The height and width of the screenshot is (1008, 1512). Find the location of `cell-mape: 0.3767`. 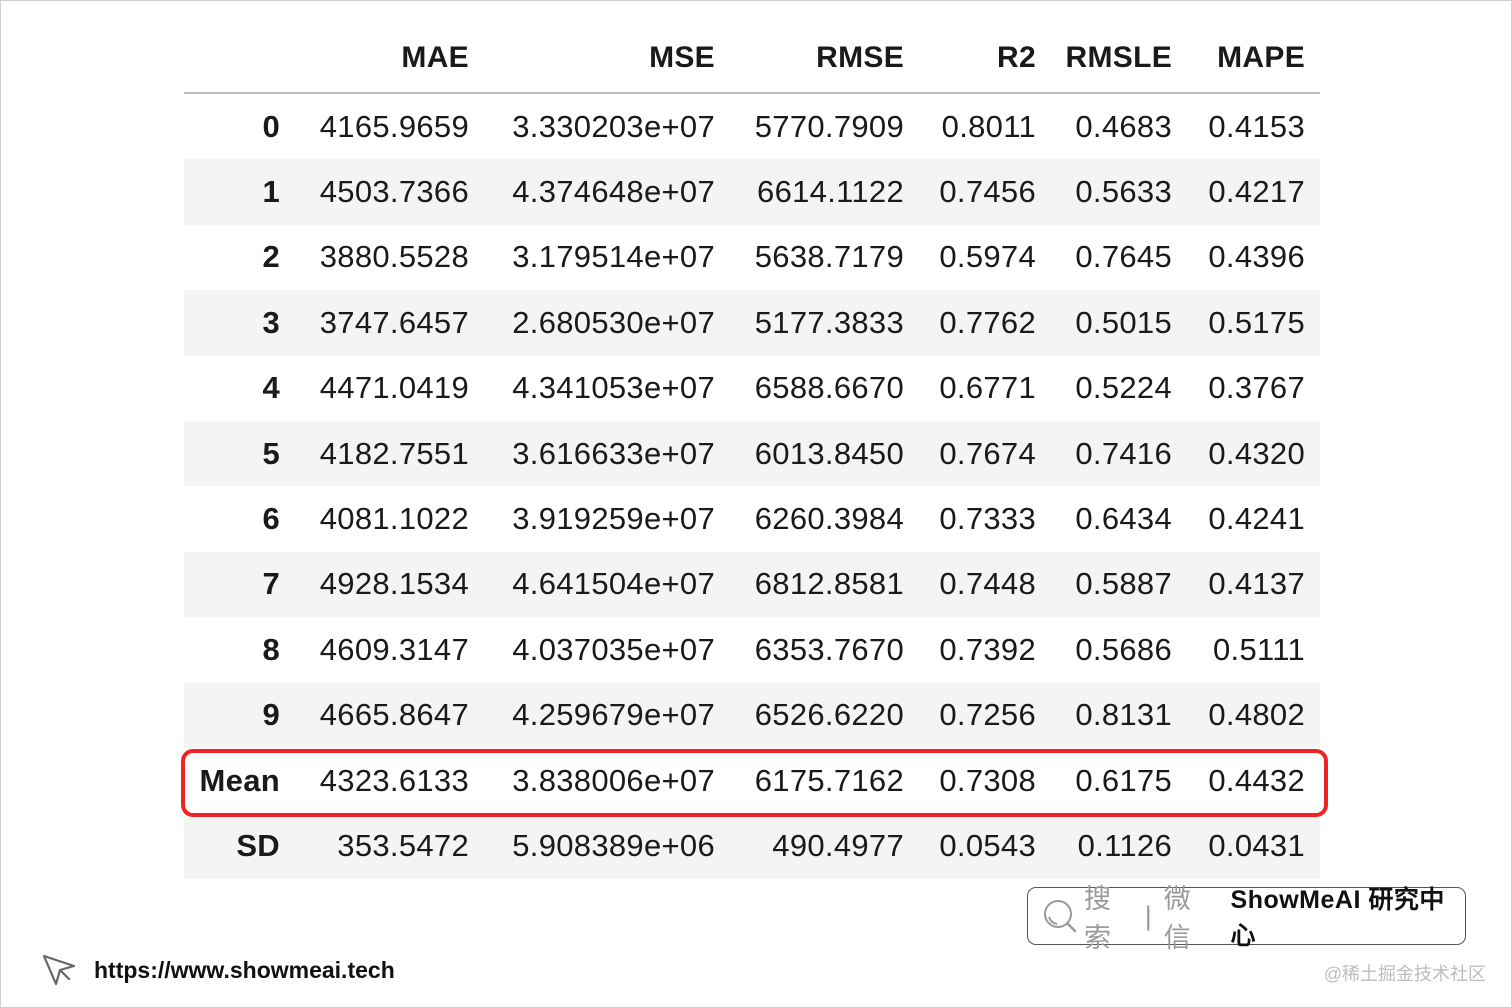

cell-mape: 0.3767 is located at coordinates (1256, 388).